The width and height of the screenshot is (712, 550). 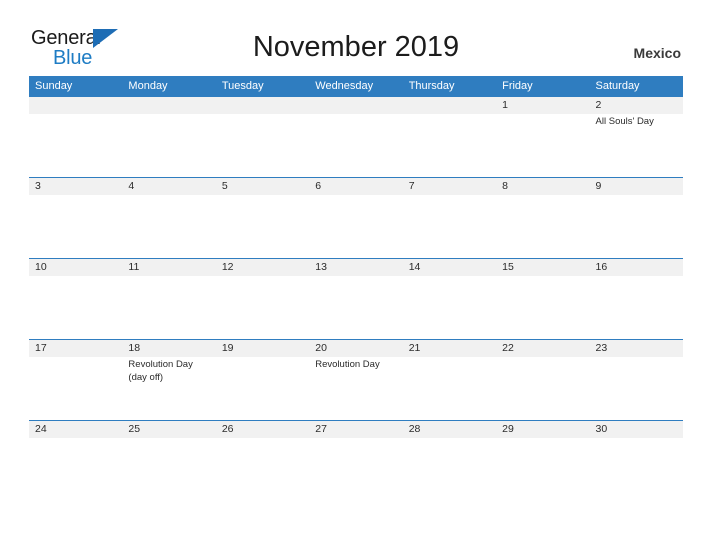 I want to click on weekday-header-monday: Monday, so click(x=148, y=86).